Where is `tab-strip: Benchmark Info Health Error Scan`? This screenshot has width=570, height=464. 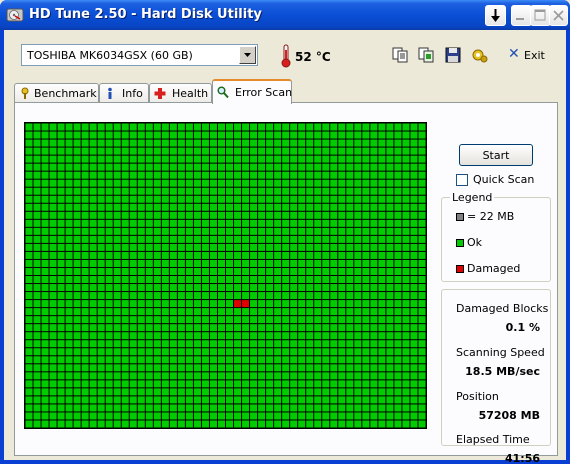
tab-strip: Benchmark Info Health Error Scan is located at coordinates (284, 91).